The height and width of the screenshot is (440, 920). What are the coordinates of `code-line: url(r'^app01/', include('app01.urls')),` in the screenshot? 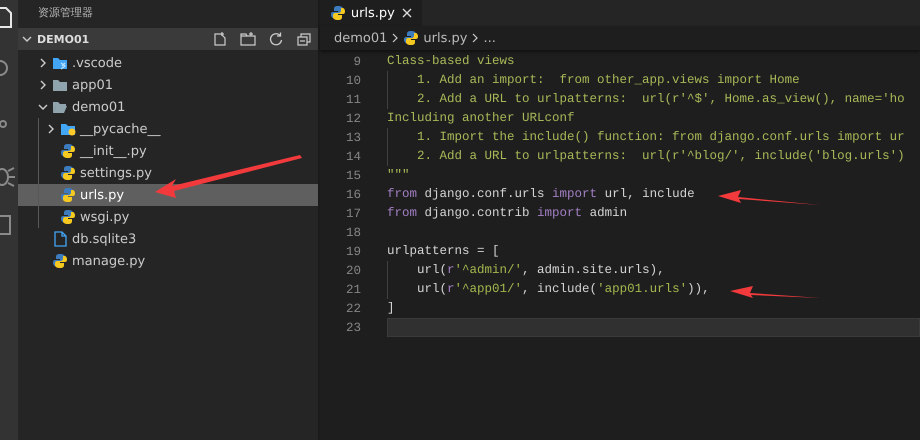 It's located at (563, 289).